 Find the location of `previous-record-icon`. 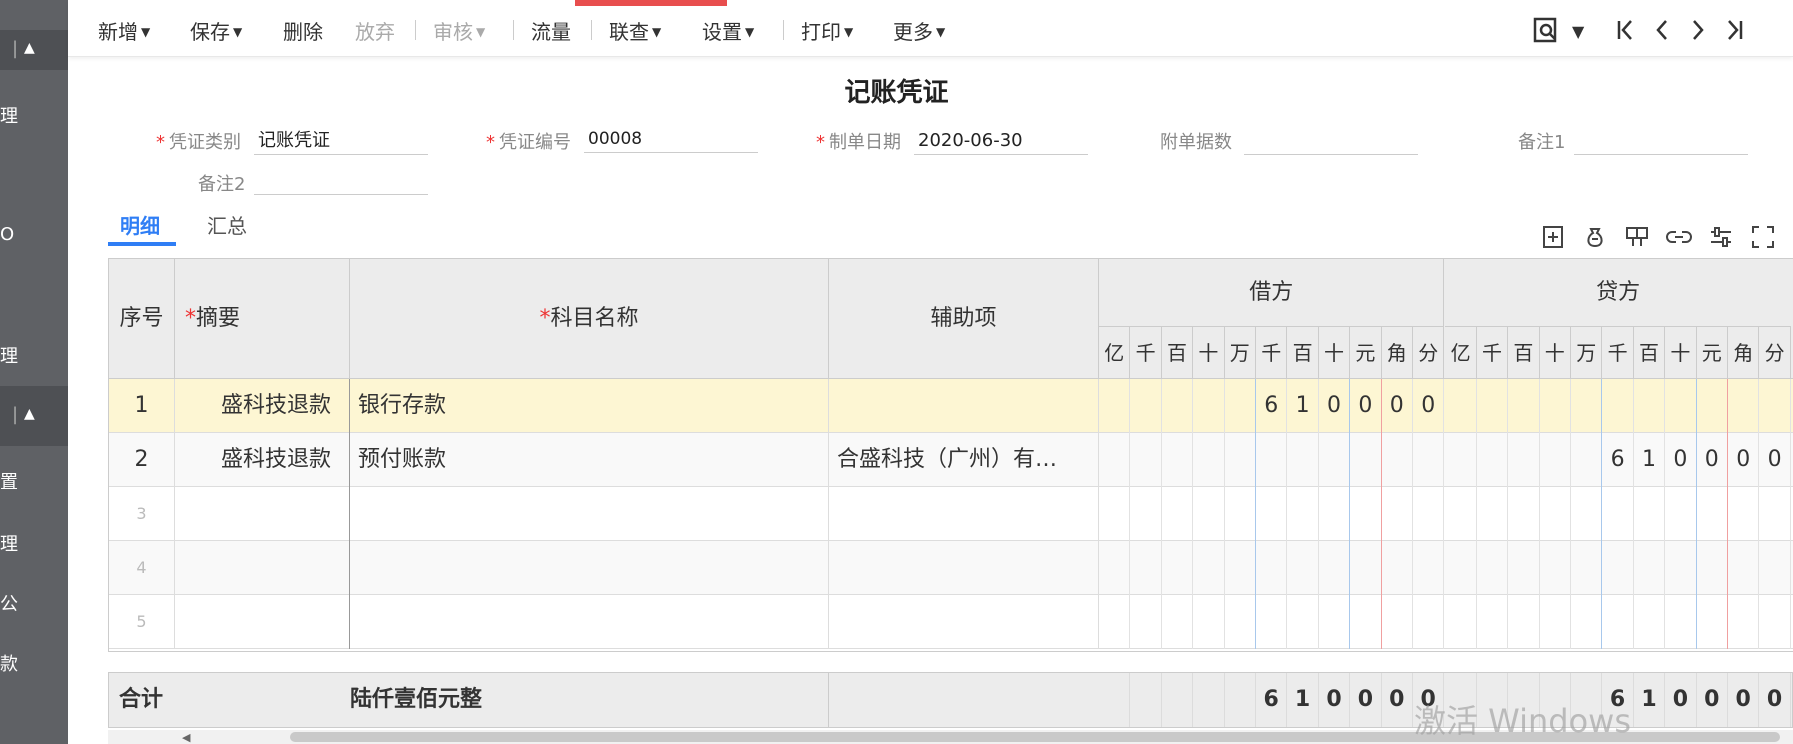

previous-record-icon is located at coordinates (1662, 32).